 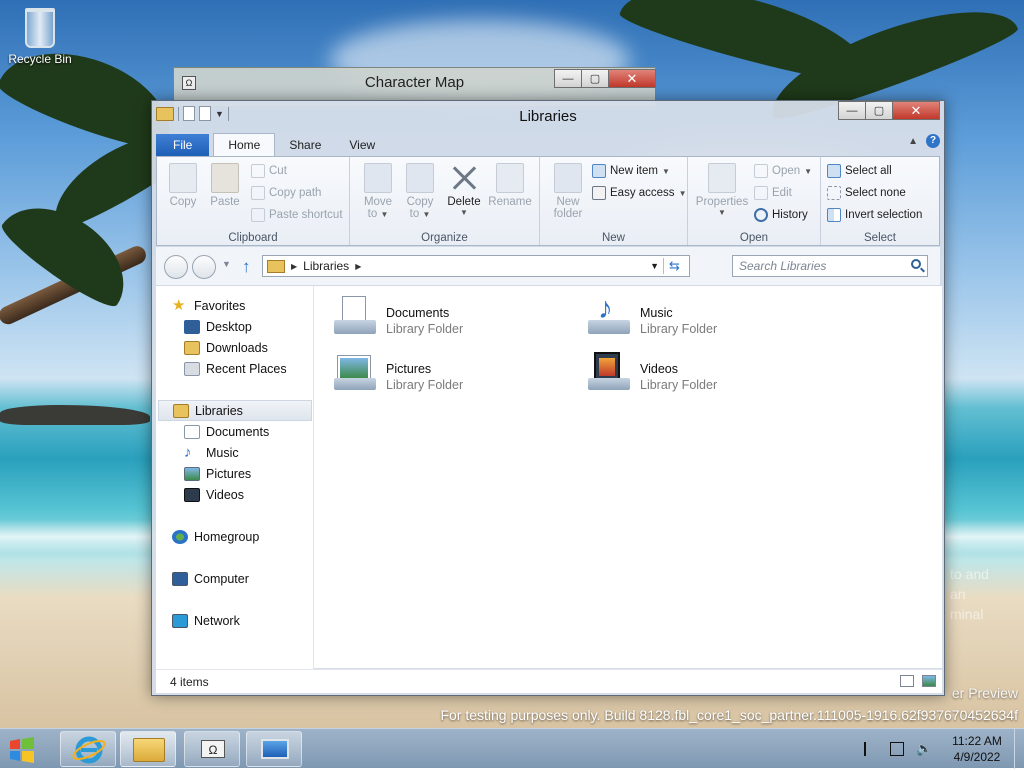 What do you see at coordinates (547, 144) in the screenshot?
I see `ribbon-tabs: File Home Share View` at bounding box center [547, 144].